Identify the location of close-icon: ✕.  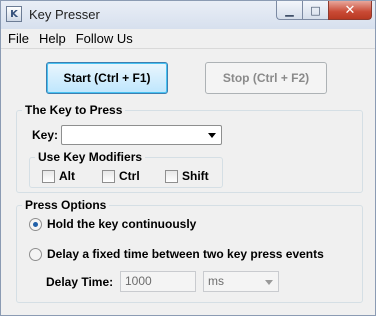
(350, 10).